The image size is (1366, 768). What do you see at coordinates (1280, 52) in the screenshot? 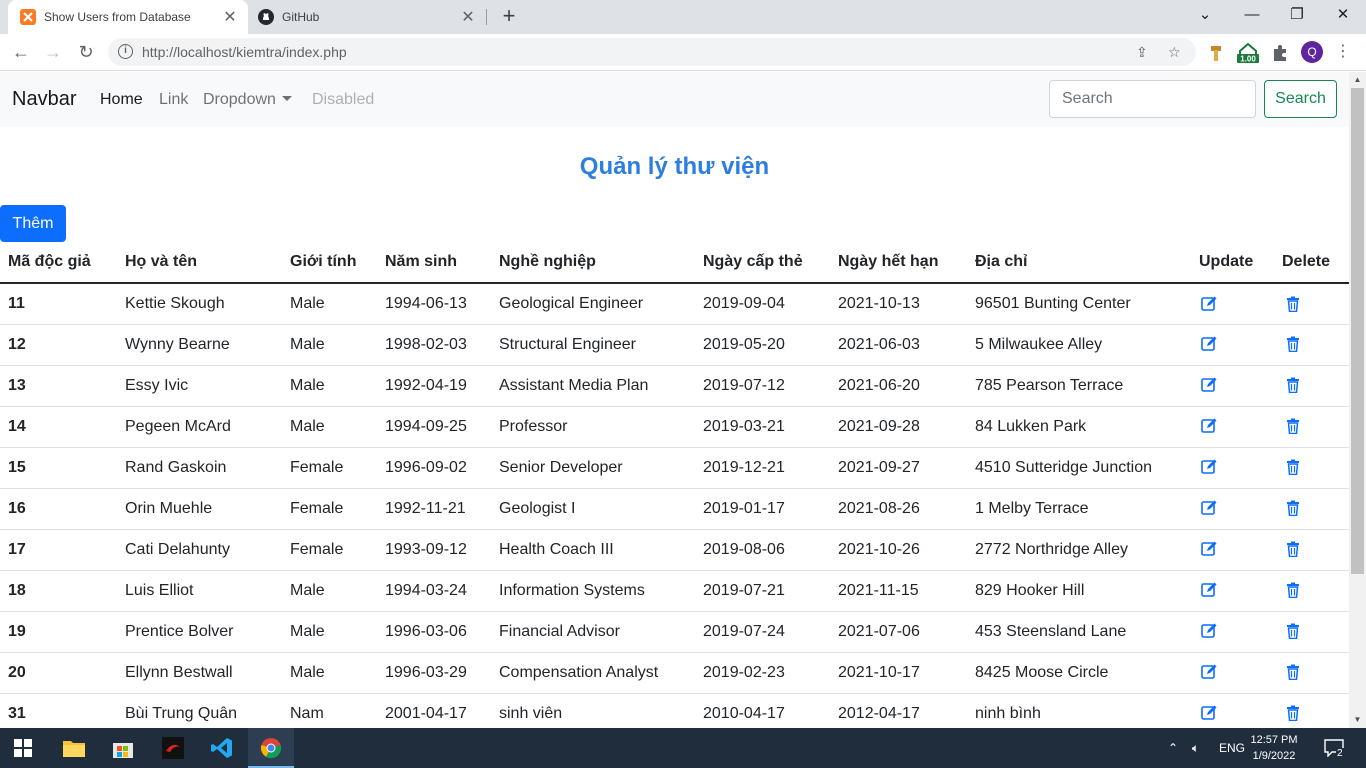
I see `extensions-puzzle-icon` at bounding box center [1280, 52].